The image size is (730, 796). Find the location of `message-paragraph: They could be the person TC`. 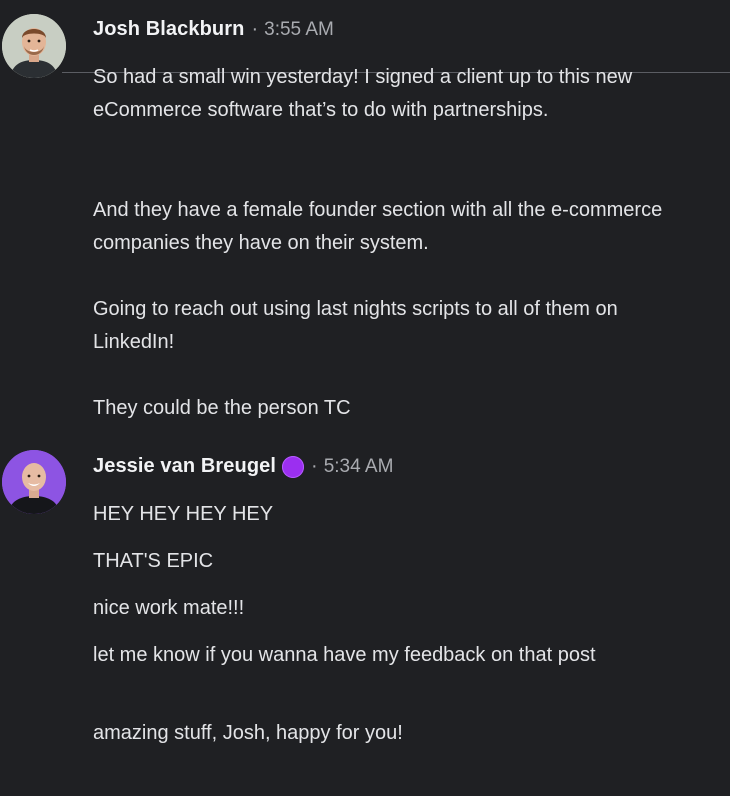

message-paragraph: They could be the person TC is located at coordinates (222, 408).